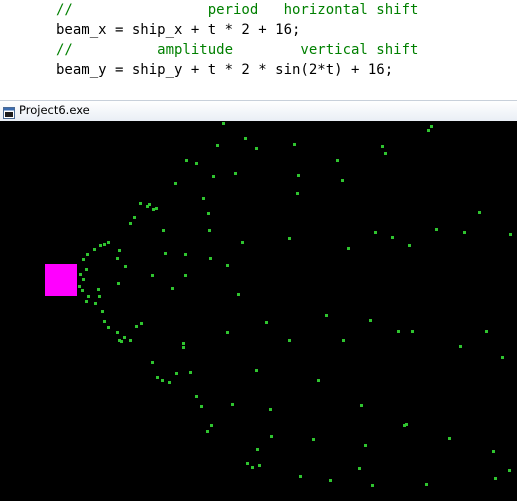 This screenshot has width=517, height=501. I want to click on code-line-beam-y: beam_y = ship_y + t * 2 * sin(2*t) + 16;, so click(225, 70).